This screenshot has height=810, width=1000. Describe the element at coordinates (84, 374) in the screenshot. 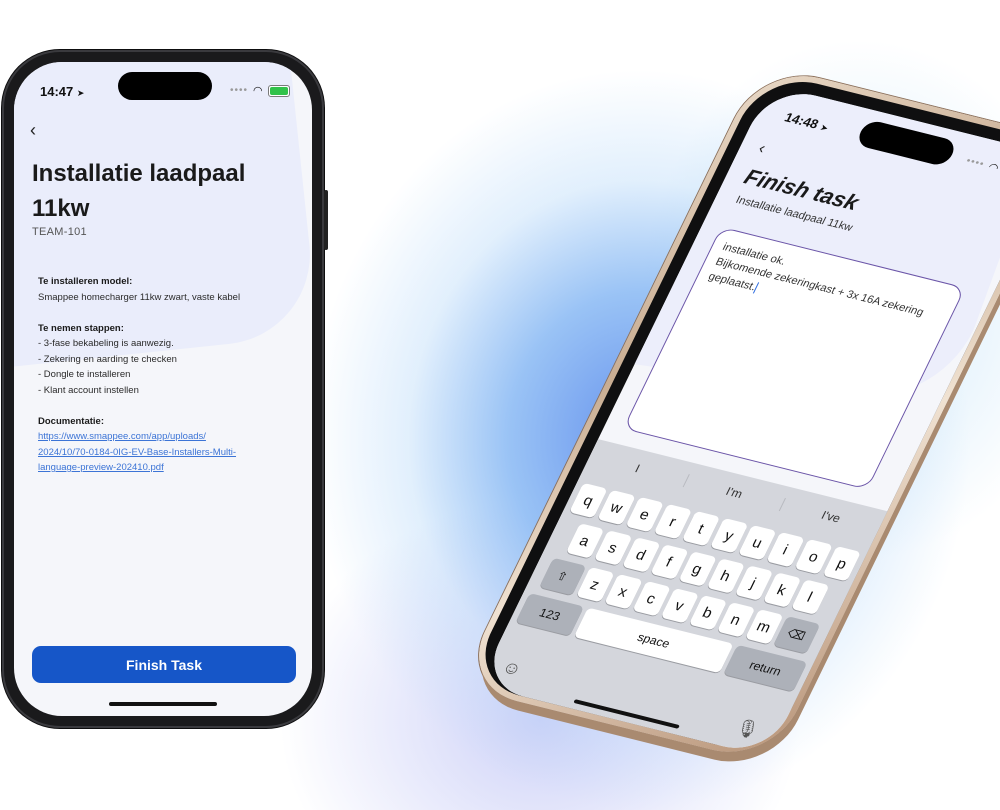

I see `step-item: - Dongle te installeren` at that location.